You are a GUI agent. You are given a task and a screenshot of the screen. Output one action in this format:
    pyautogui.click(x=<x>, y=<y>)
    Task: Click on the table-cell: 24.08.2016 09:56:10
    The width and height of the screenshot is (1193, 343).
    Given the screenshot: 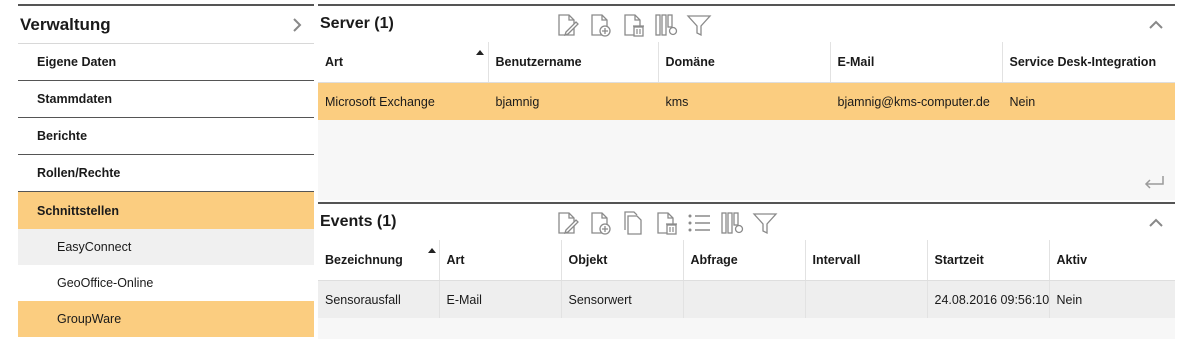 What is the action you would take?
    pyautogui.click(x=987, y=299)
    